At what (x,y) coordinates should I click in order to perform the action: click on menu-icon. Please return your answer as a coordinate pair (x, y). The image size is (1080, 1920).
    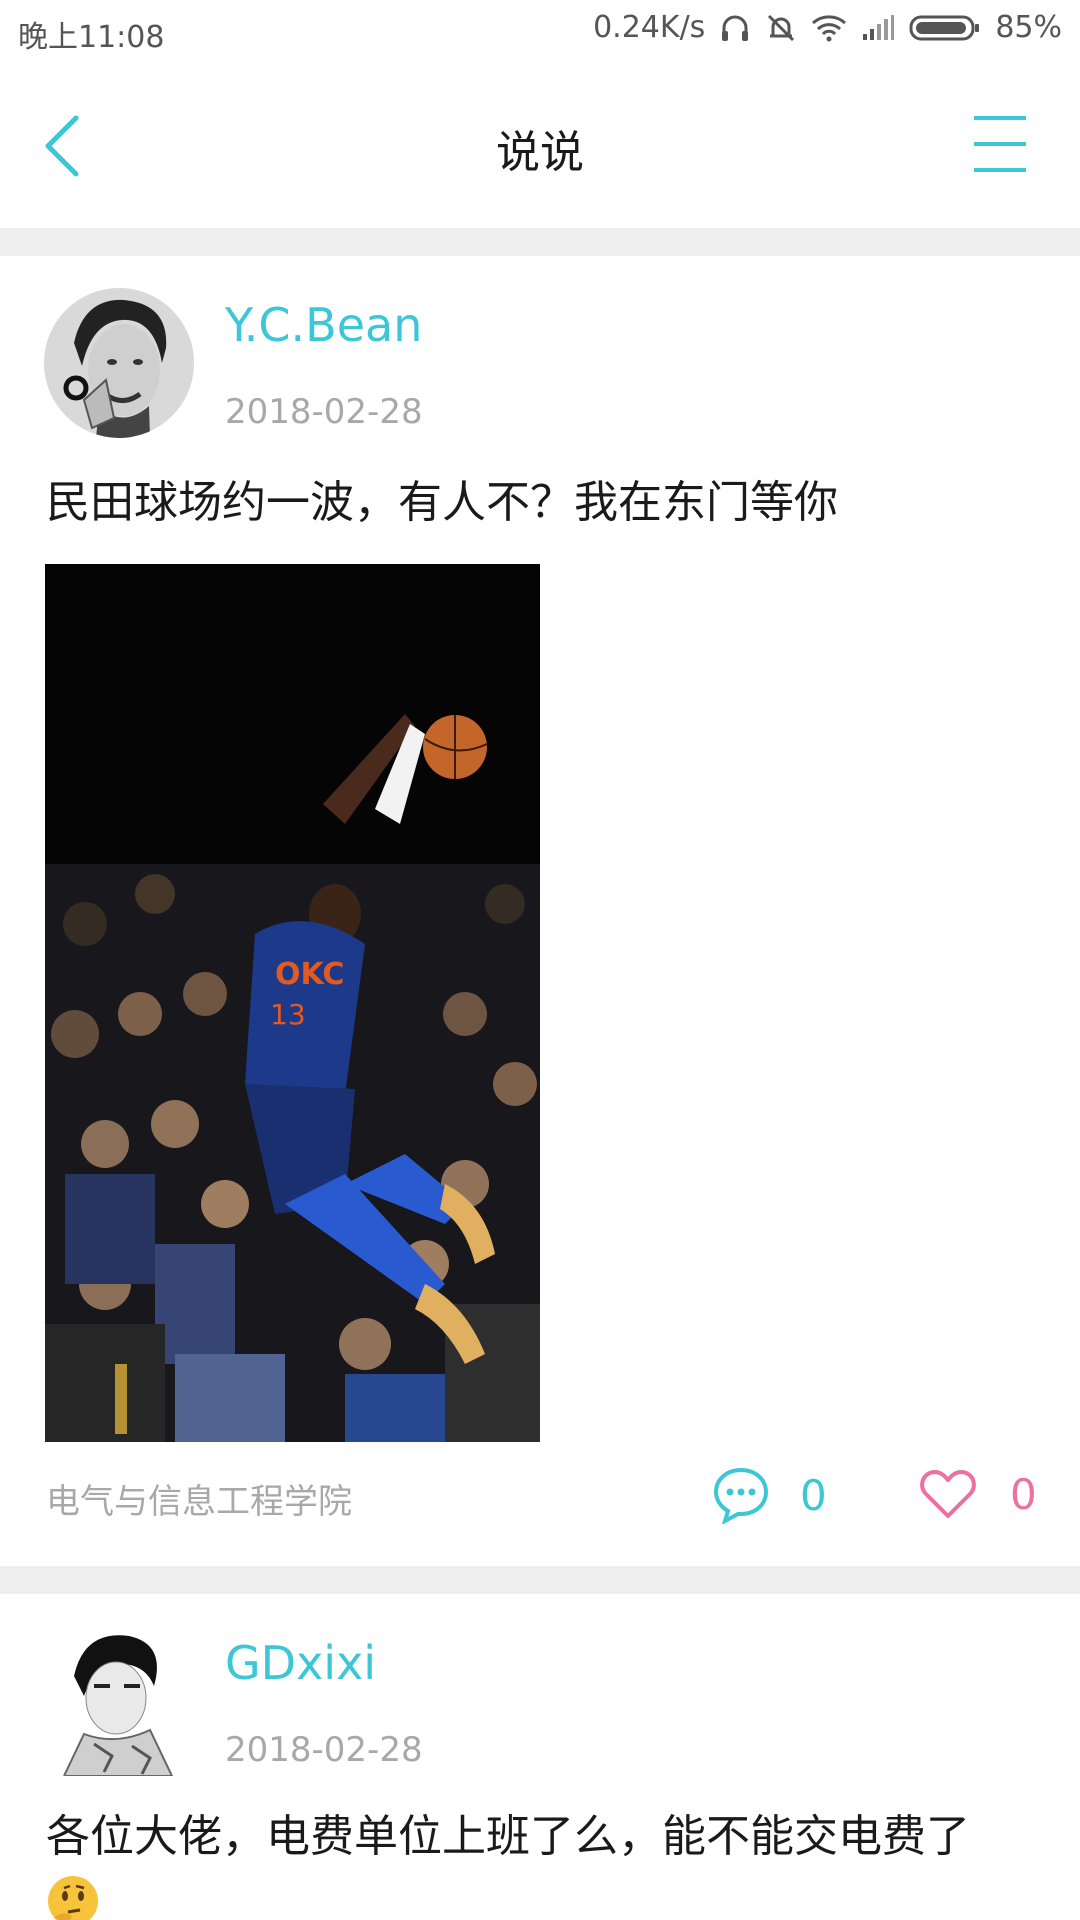
    Looking at the image, I should click on (1000, 144).